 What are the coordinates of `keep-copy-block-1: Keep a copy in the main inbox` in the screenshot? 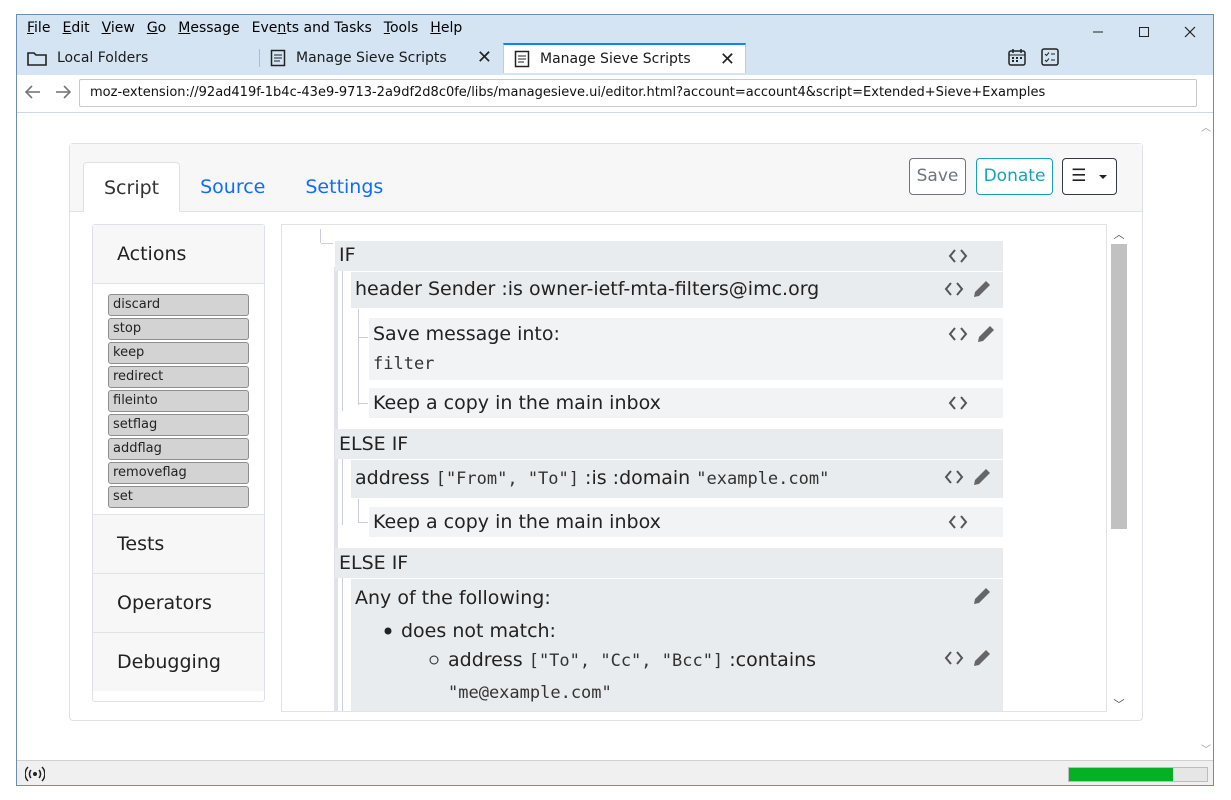 It's located at (686, 403).